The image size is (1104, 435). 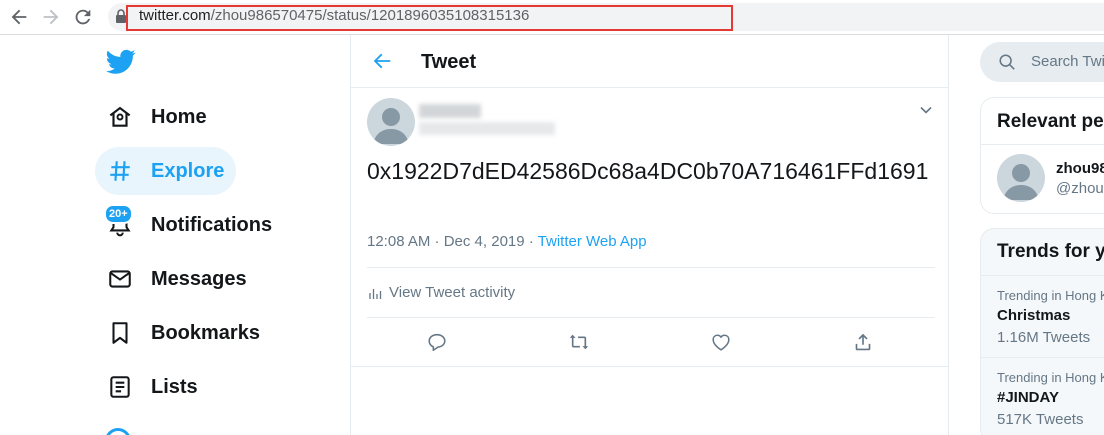 I want to click on page-title: Tweet, so click(x=449, y=62).